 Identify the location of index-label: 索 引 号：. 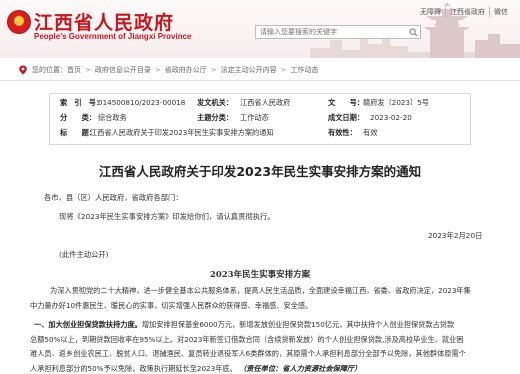
(82, 102).